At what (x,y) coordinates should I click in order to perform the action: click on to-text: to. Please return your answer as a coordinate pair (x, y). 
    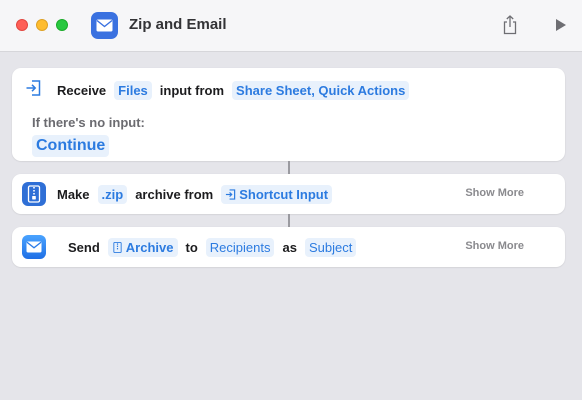
    Looking at the image, I should click on (191, 247).